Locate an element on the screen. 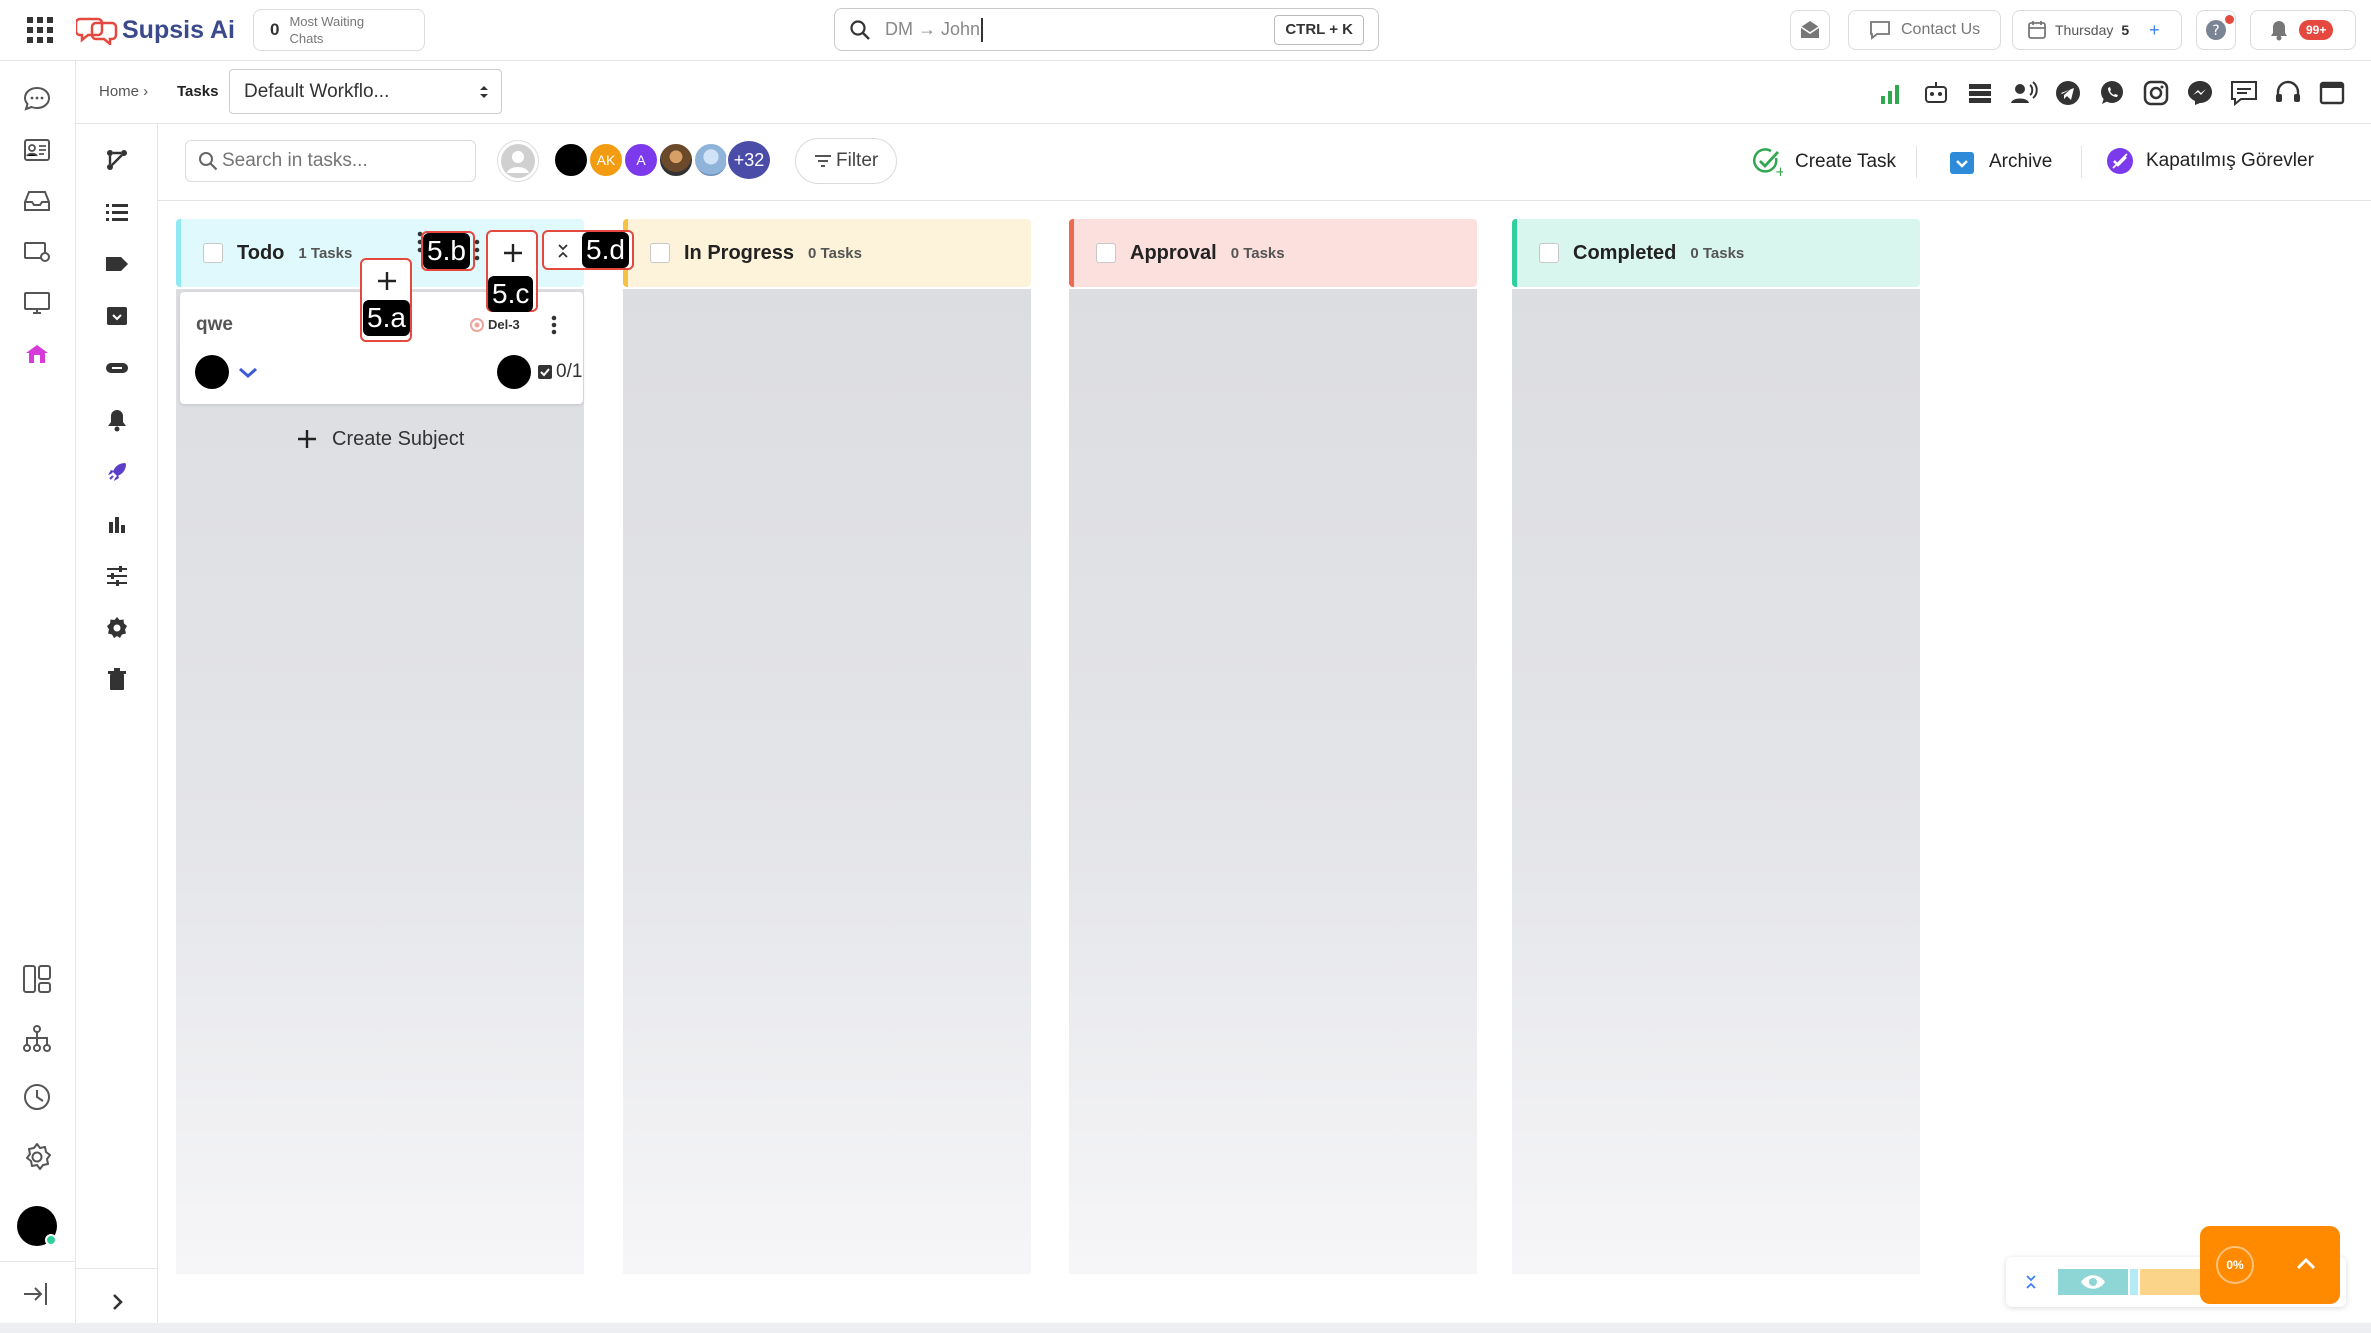  archive-box-icon is located at coordinates (117, 316).